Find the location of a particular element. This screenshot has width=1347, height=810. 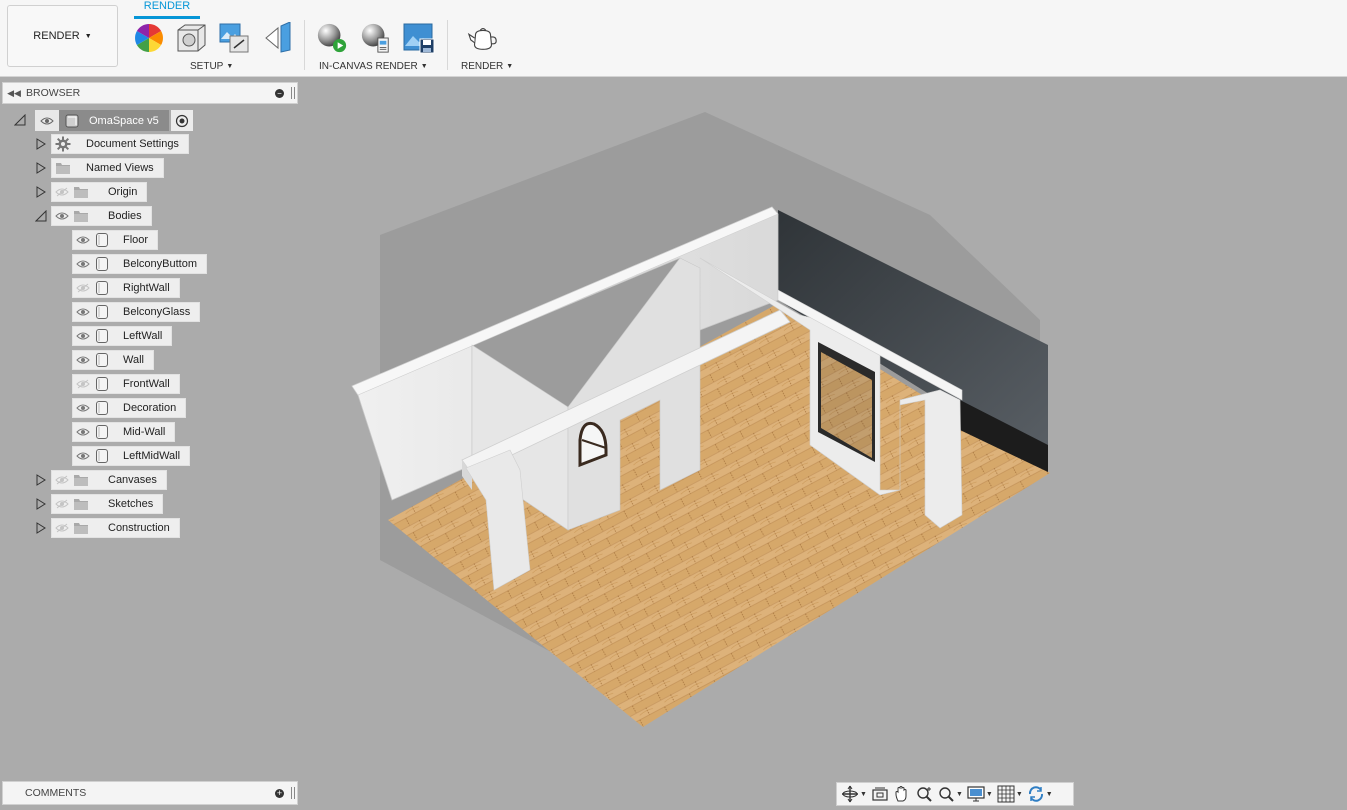

navigation-bar: ▼ ▼ ▼ ▼ ▼ is located at coordinates (955, 794).